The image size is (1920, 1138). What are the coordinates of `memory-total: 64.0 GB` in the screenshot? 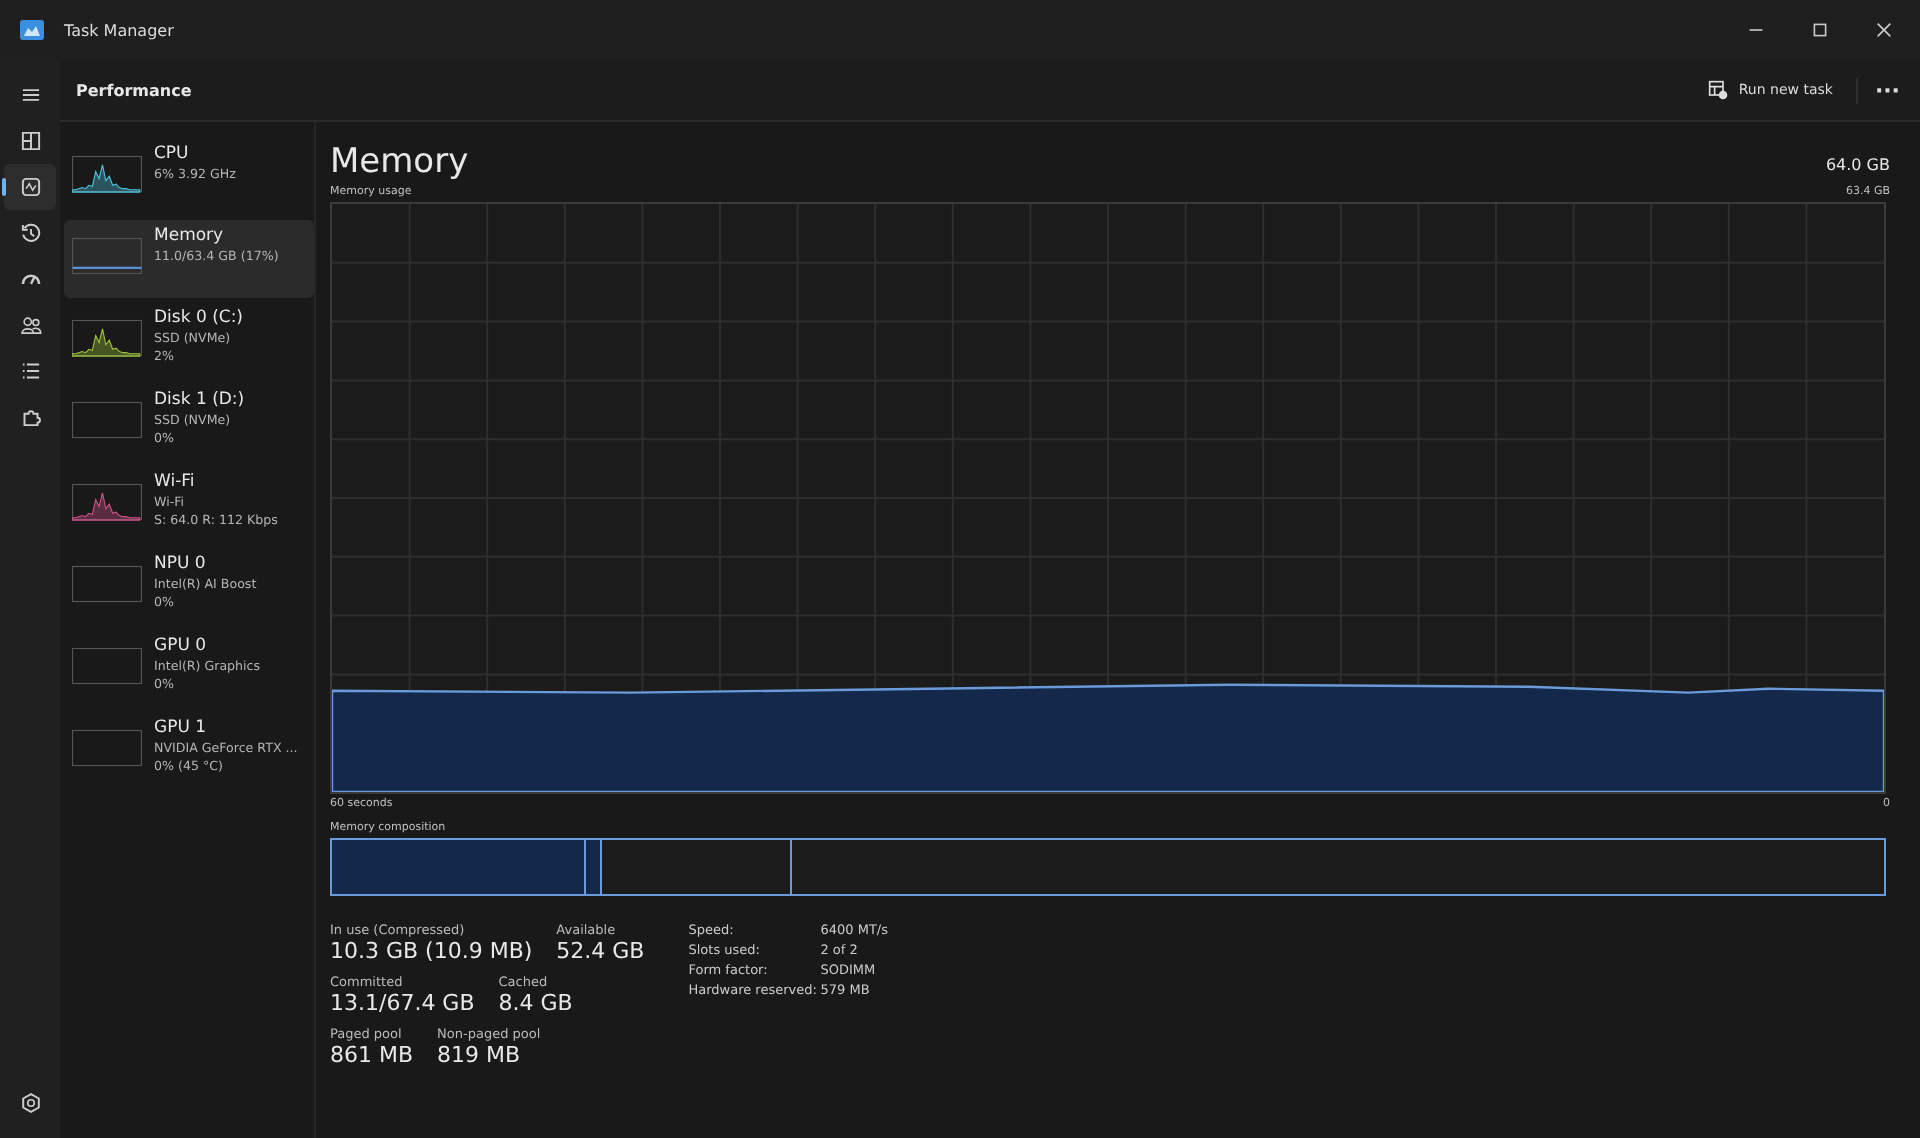 It's located at (1857, 165).